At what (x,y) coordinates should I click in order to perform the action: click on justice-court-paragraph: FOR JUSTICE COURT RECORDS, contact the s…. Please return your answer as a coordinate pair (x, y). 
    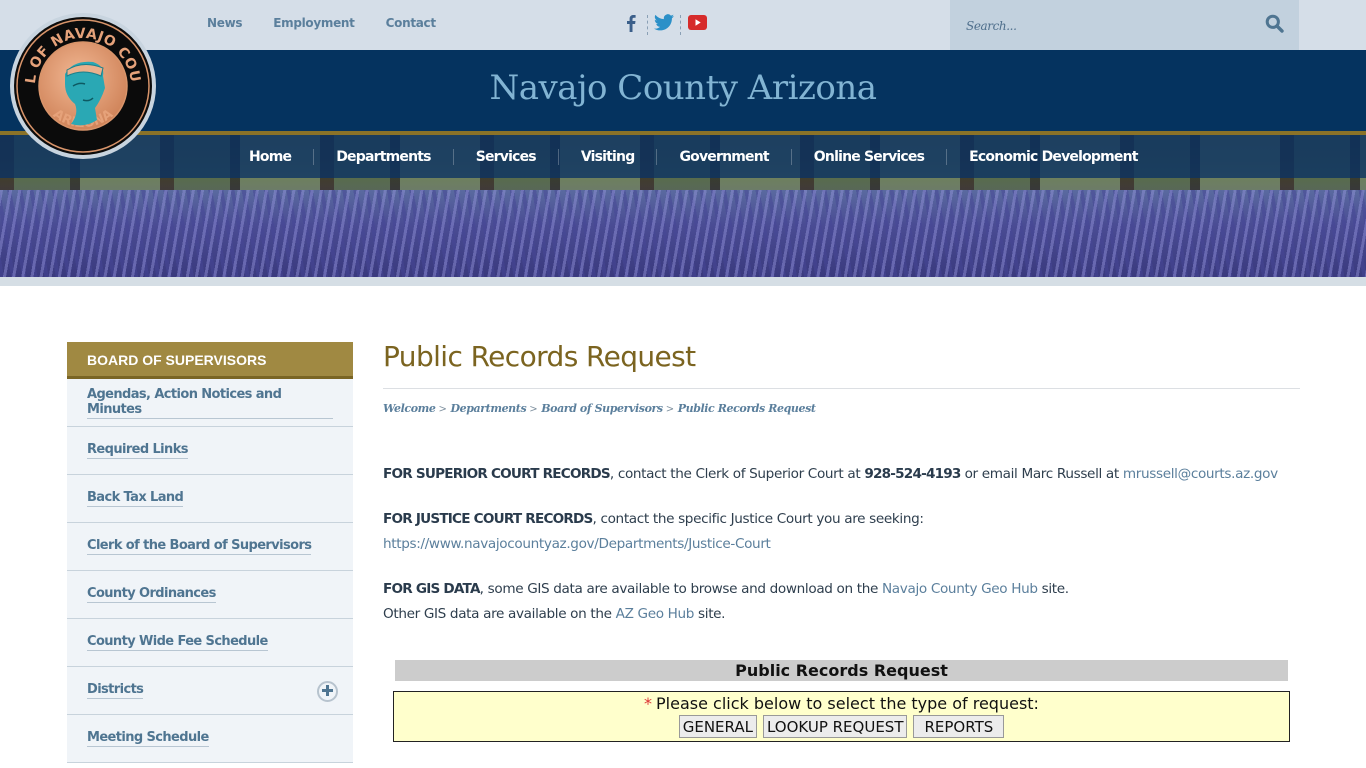
    Looking at the image, I should click on (653, 532).